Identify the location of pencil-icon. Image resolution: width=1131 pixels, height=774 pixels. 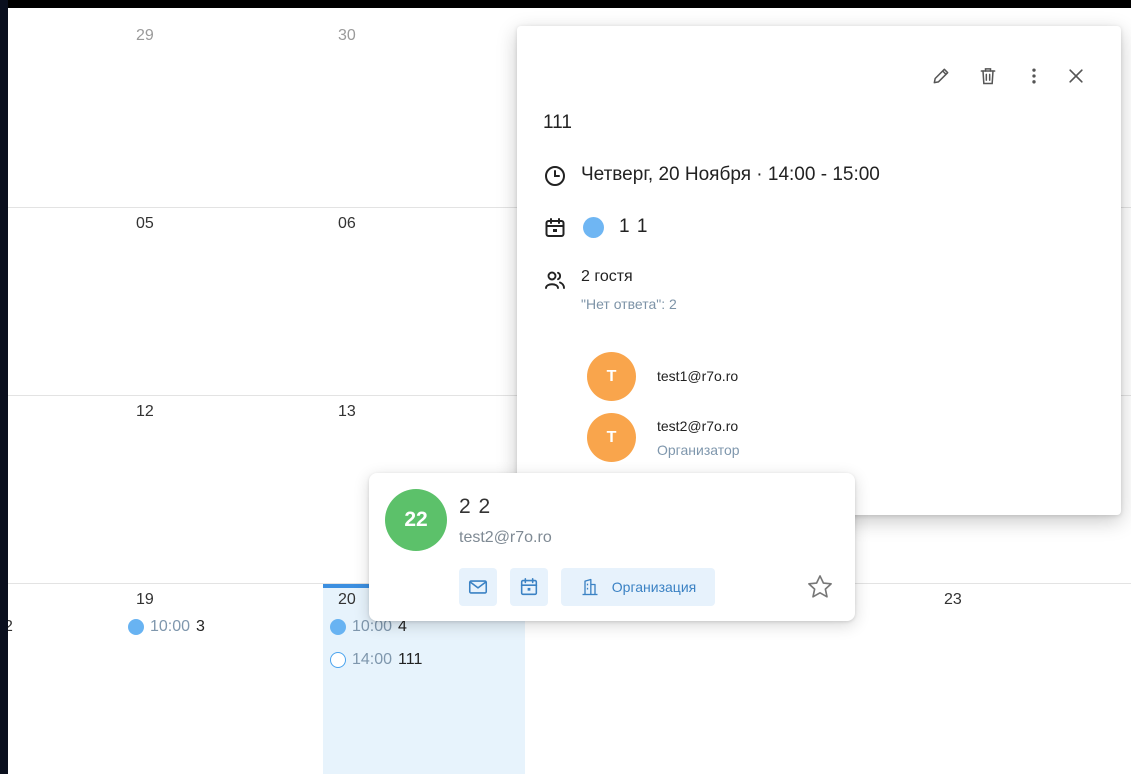
(941, 76).